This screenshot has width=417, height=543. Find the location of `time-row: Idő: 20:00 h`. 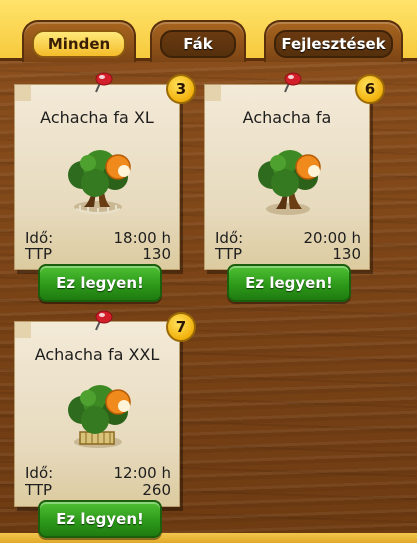

time-row: Idő: 20:00 h is located at coordinates (288, 238).